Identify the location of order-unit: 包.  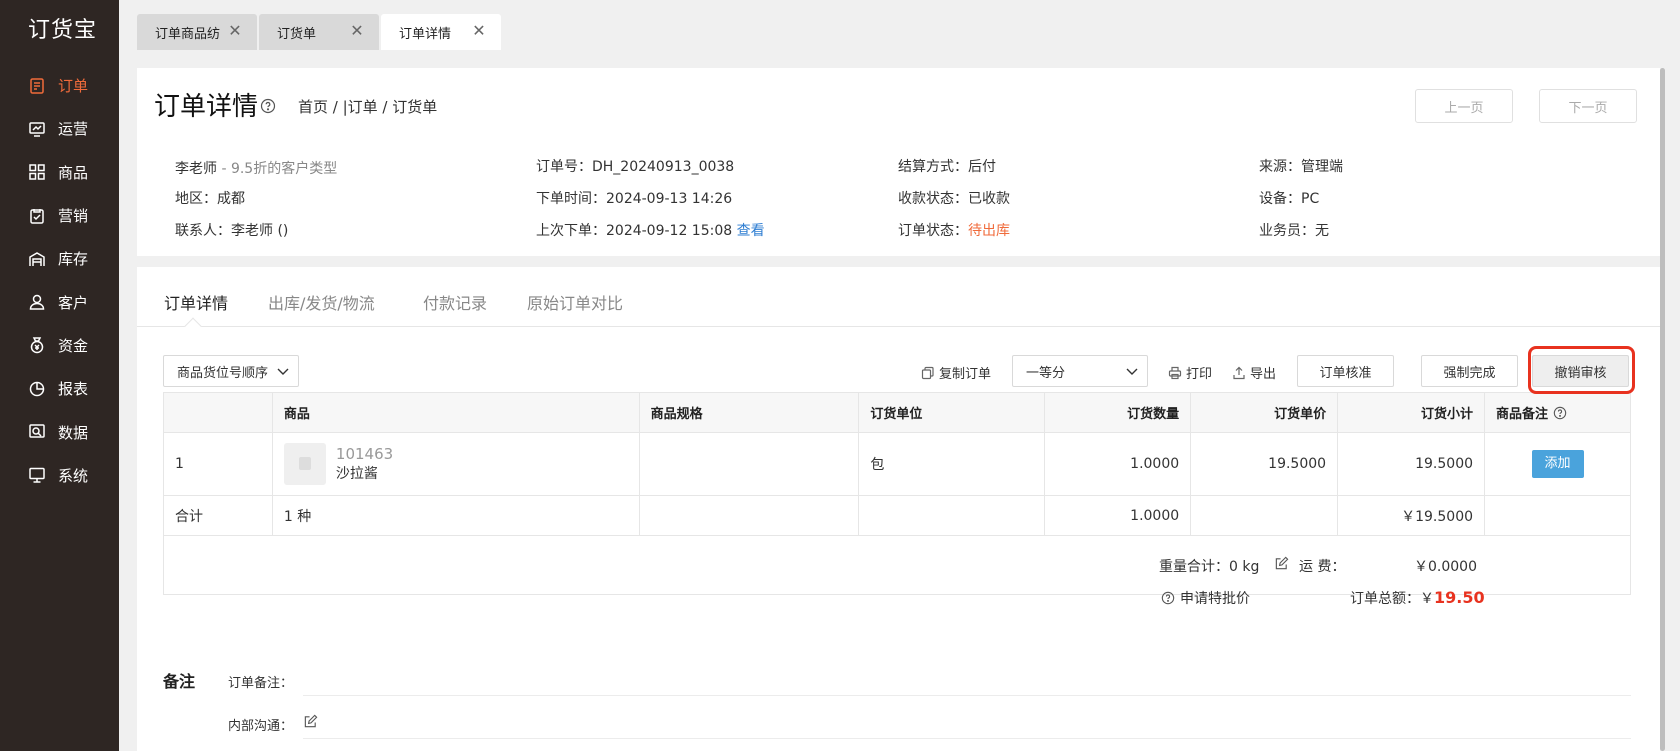
(952, 464).